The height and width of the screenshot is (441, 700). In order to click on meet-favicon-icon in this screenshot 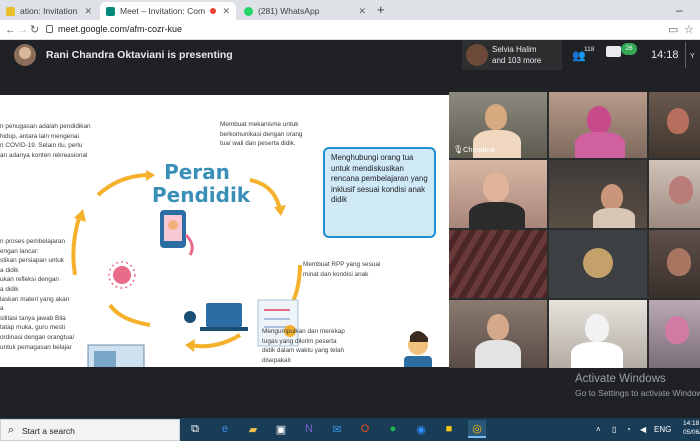, I will do `click(110, 11)`.